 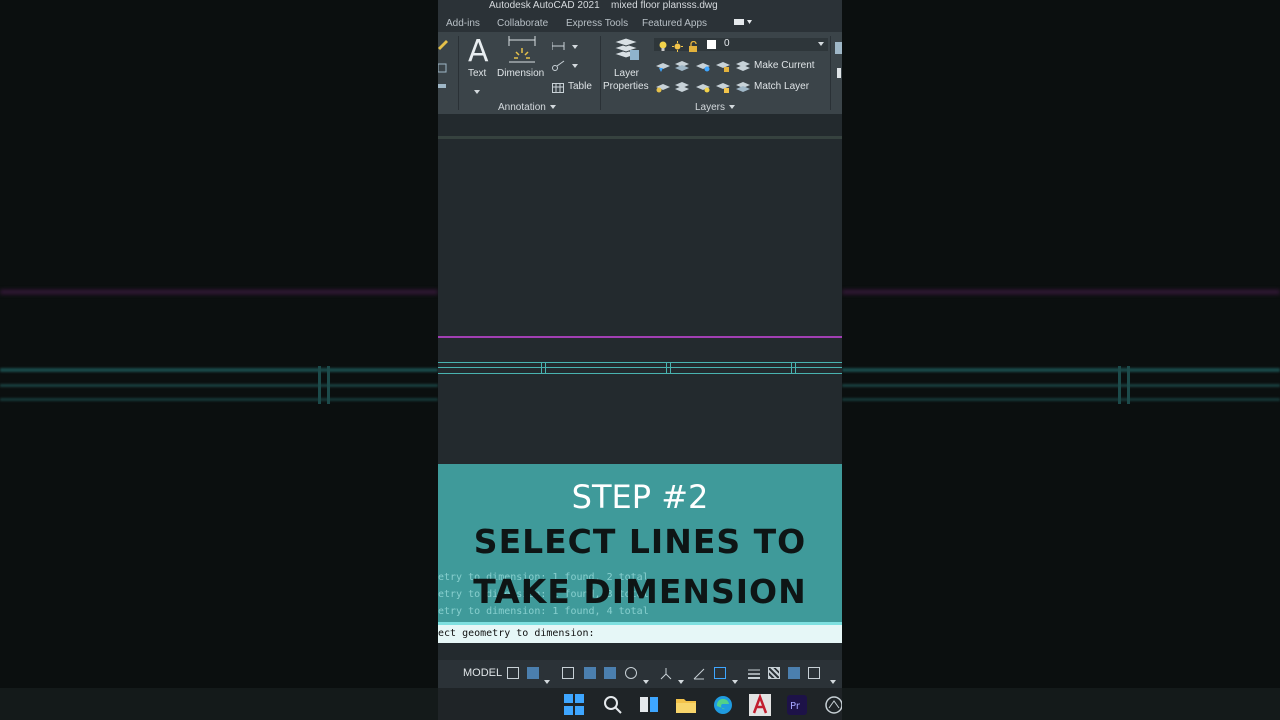 I want to click on isometric-drafting-icon, so click(x=666, y=673).